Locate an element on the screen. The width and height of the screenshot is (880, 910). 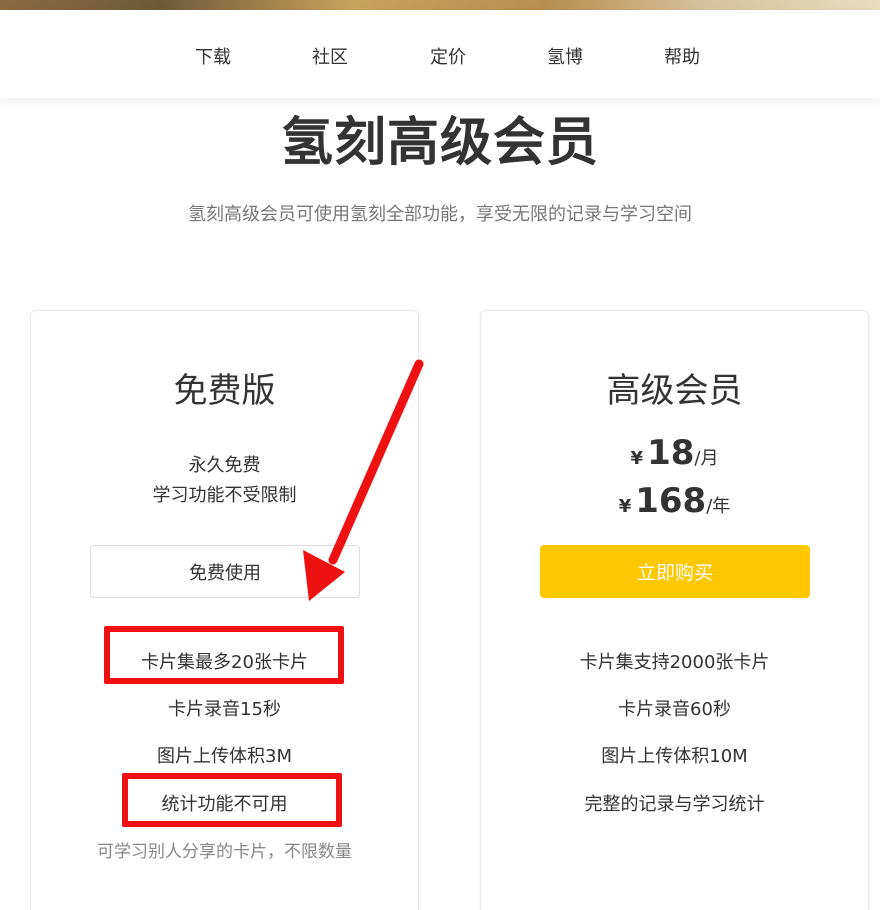
nav-item-pricing: 定价 is located at coordinates (448, 56).